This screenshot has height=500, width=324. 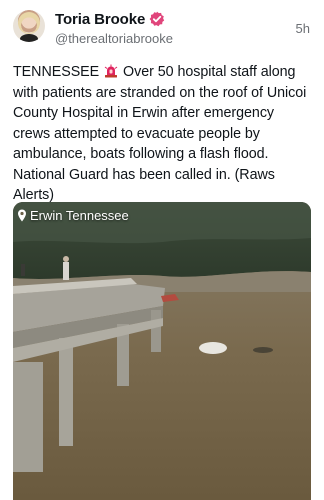 I want to click on post-text-prefix: TENNESSEE, so click(x=56, y=72).